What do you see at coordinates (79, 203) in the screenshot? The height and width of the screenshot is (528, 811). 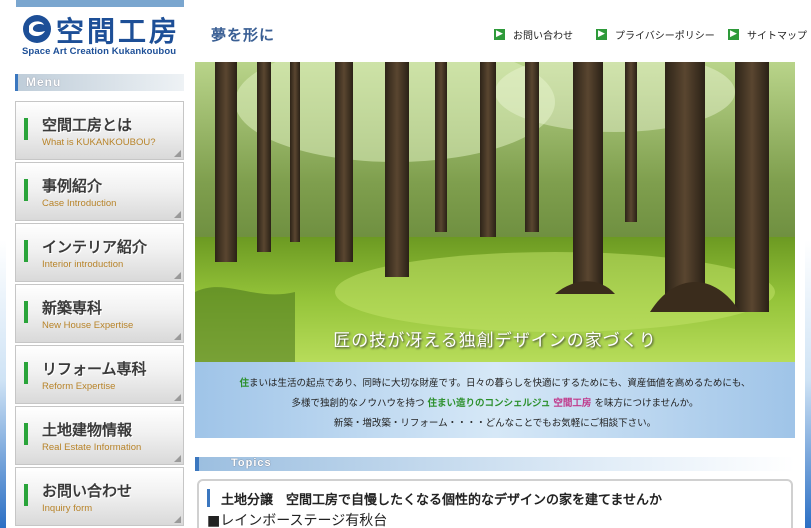 I see `nav-item-sublabel: Case Introduction` at bounding box center [79, 203].